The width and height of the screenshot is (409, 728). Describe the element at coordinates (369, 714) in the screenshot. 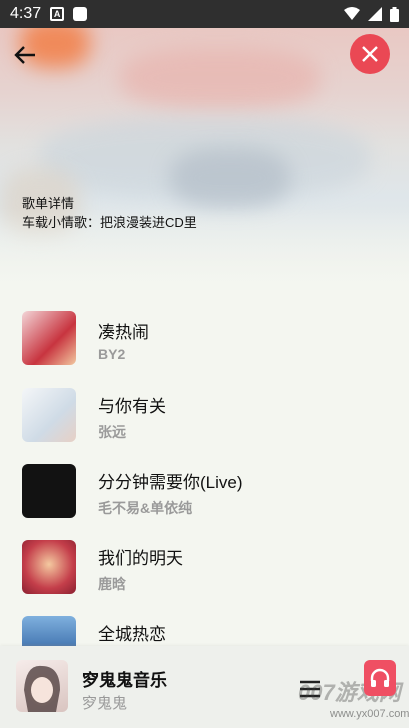

I see `watermark-url: www.yx007.com` at that location.